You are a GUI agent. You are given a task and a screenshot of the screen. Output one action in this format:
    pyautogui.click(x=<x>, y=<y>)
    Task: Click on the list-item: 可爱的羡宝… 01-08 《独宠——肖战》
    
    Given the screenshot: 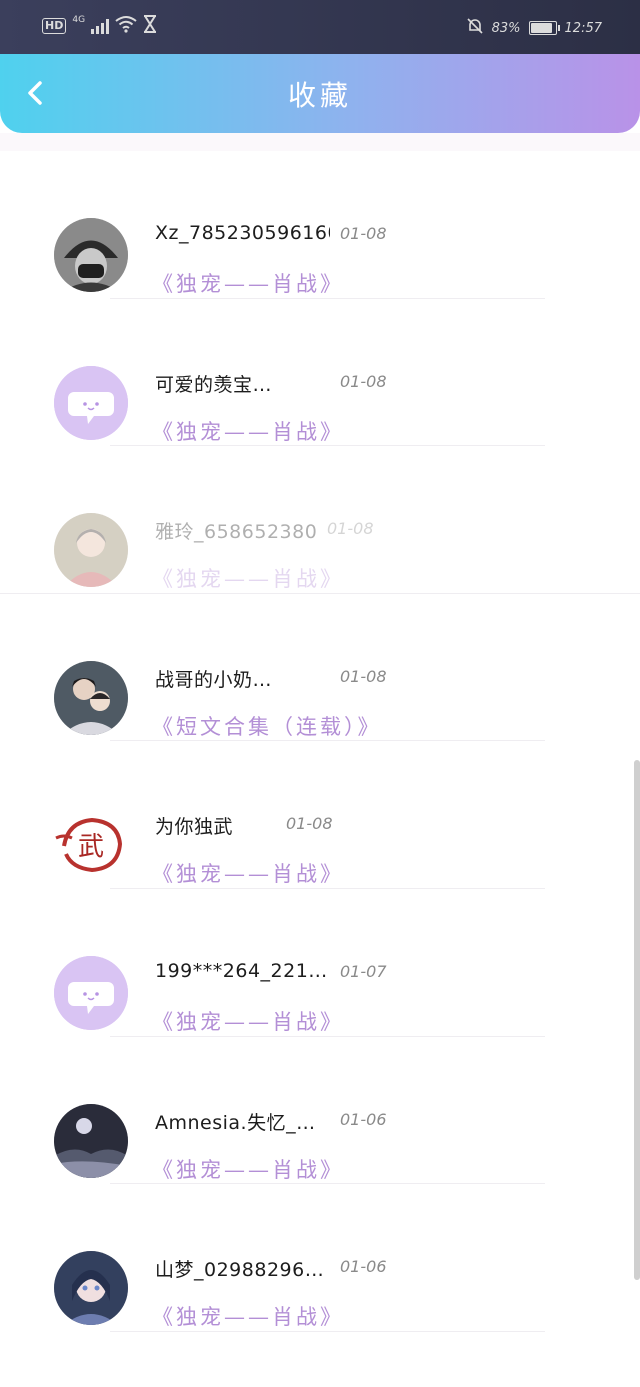 What is the action you would take?
    pyautogui.click(x=320, y=373)
    